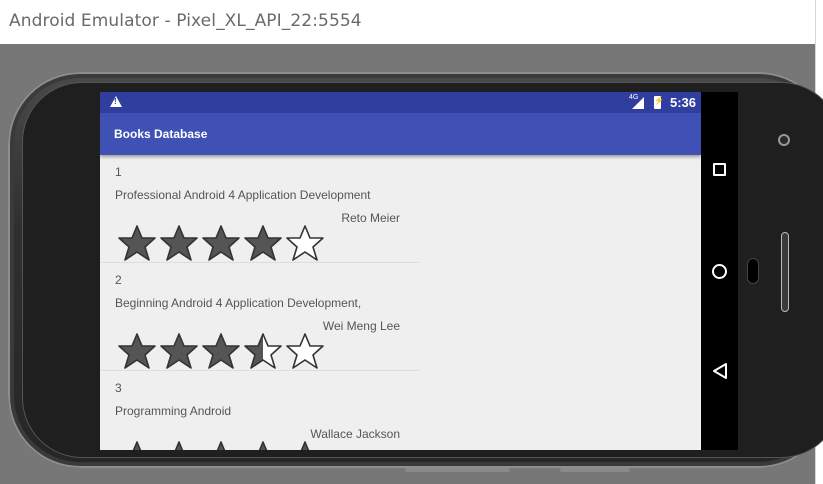 This screenshot has width=823, height=484. Describe the element at coordinates (400, 134) in the screenshot. I see `app-bar: Books Database` at that location.